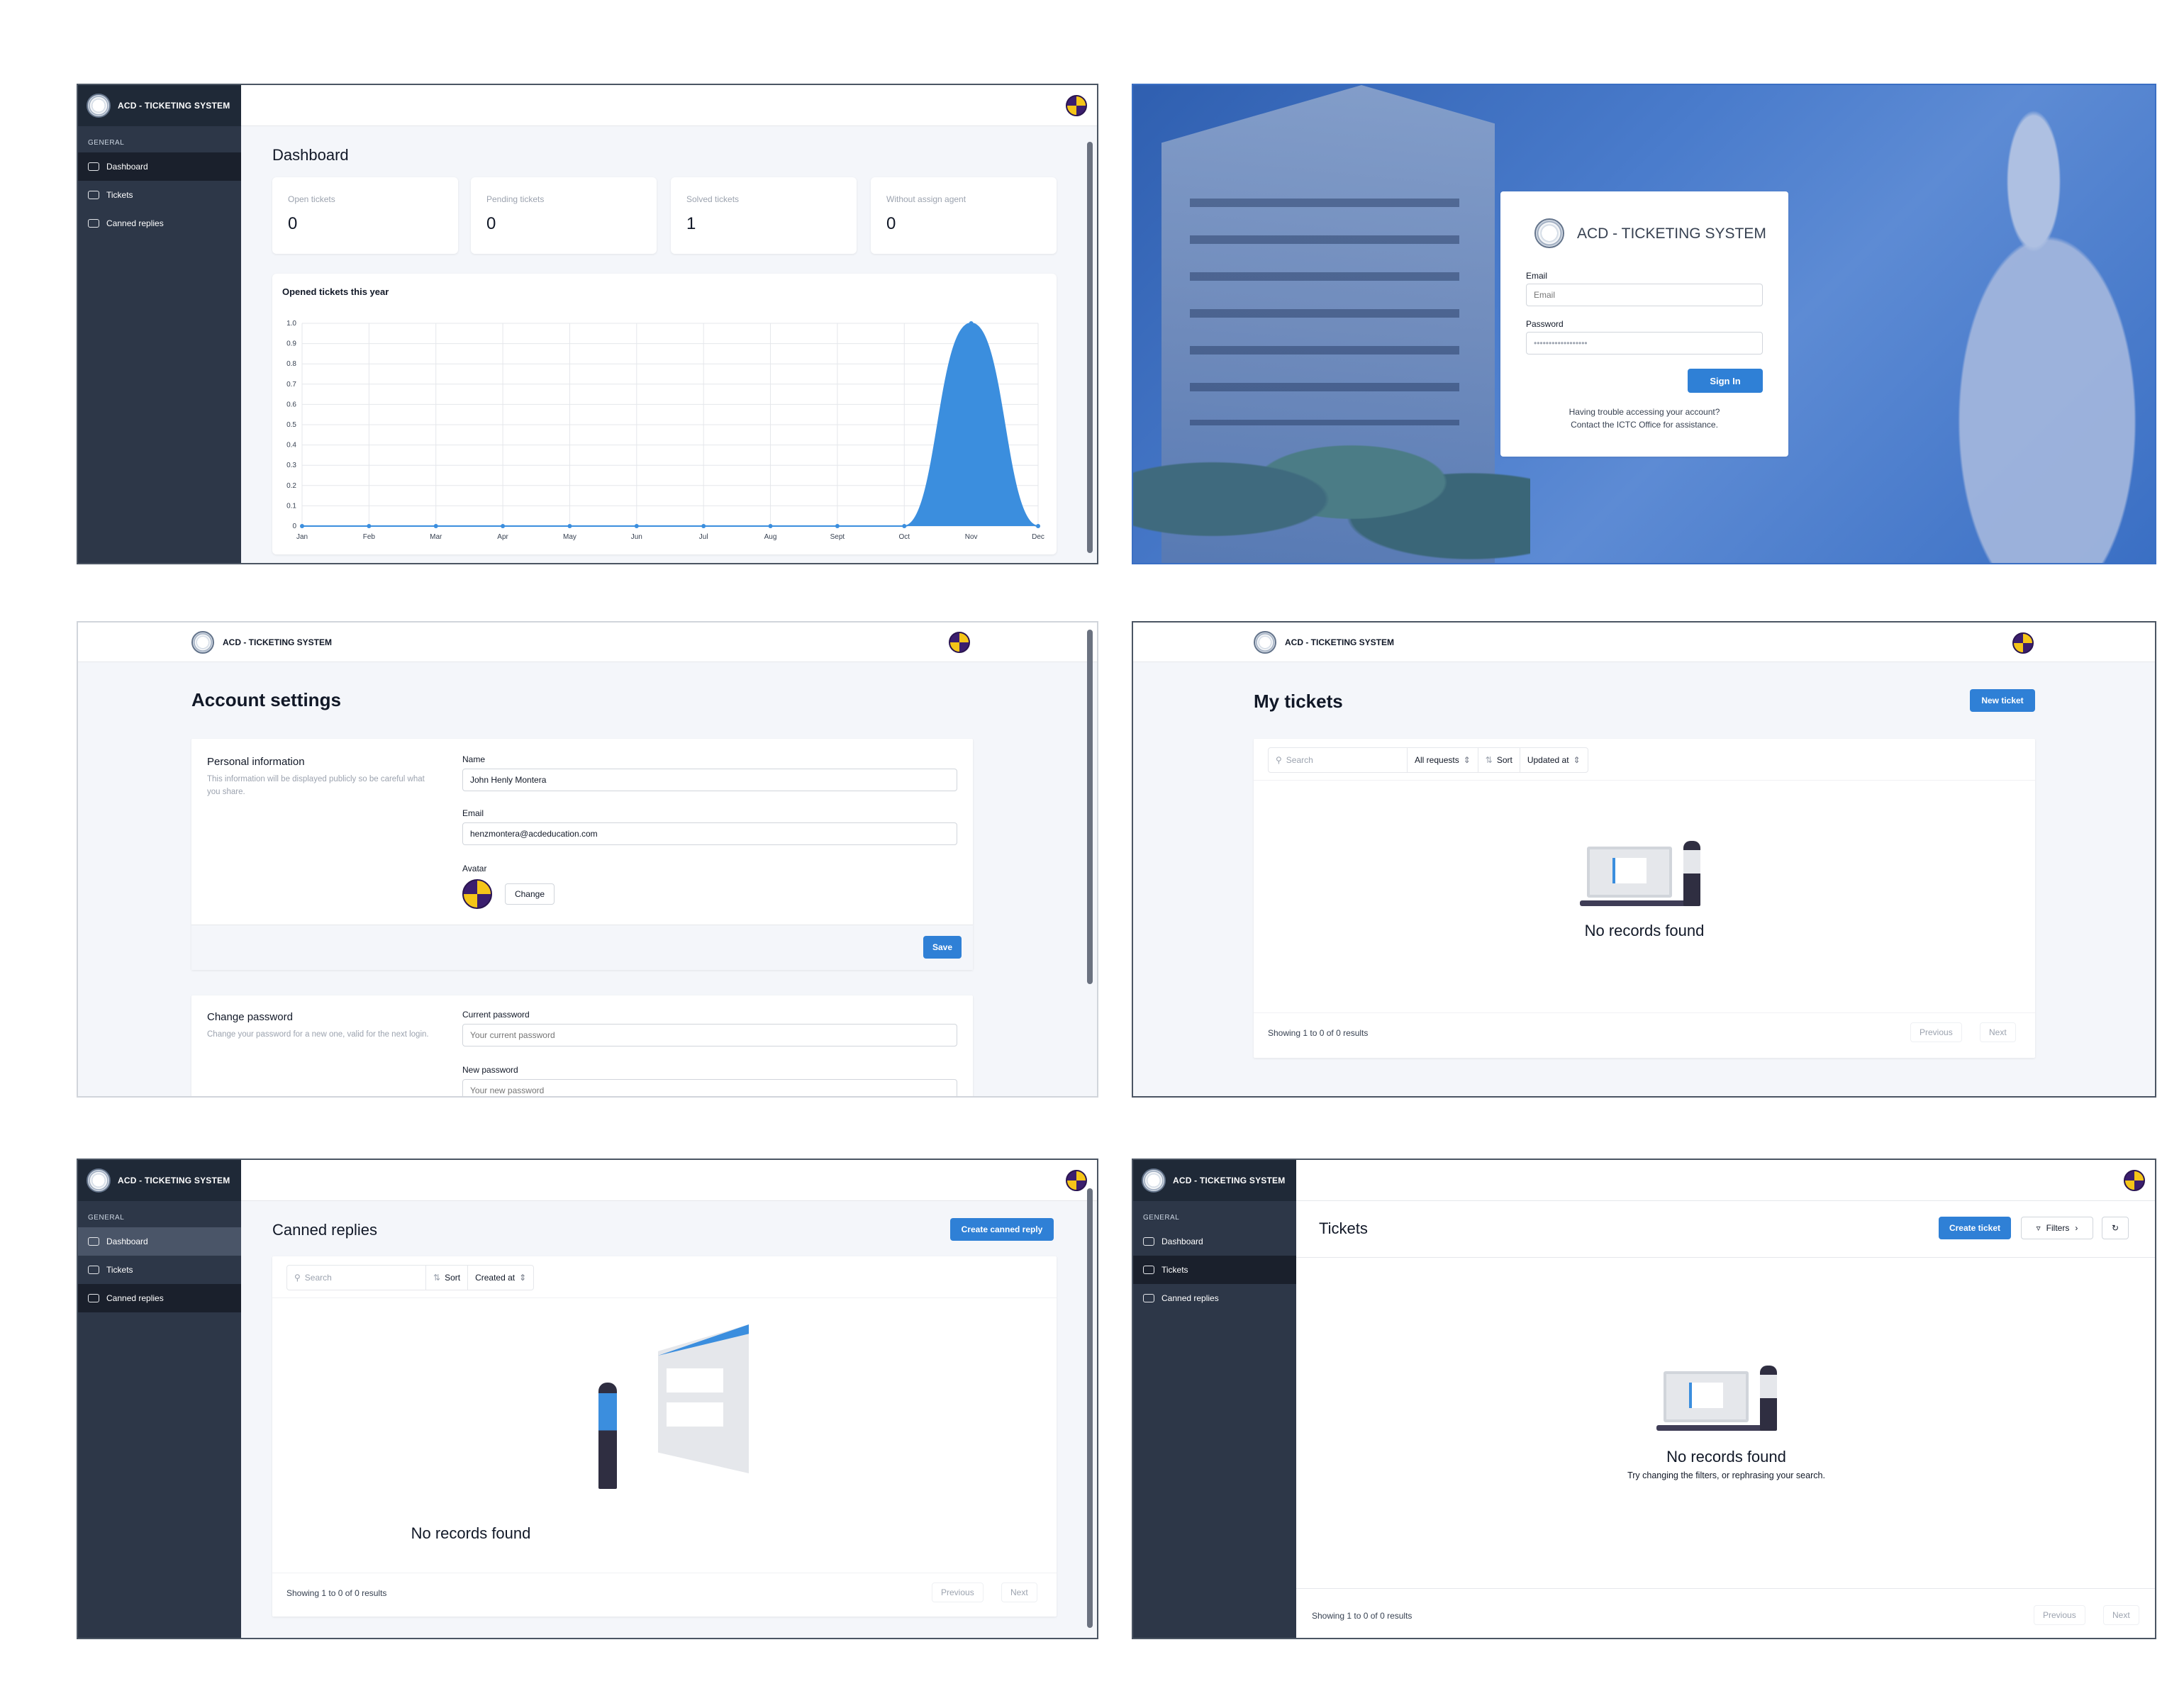  Describe the element at coordinates (943, 948) in the screenshot. I see `save-button: Save` at that location.